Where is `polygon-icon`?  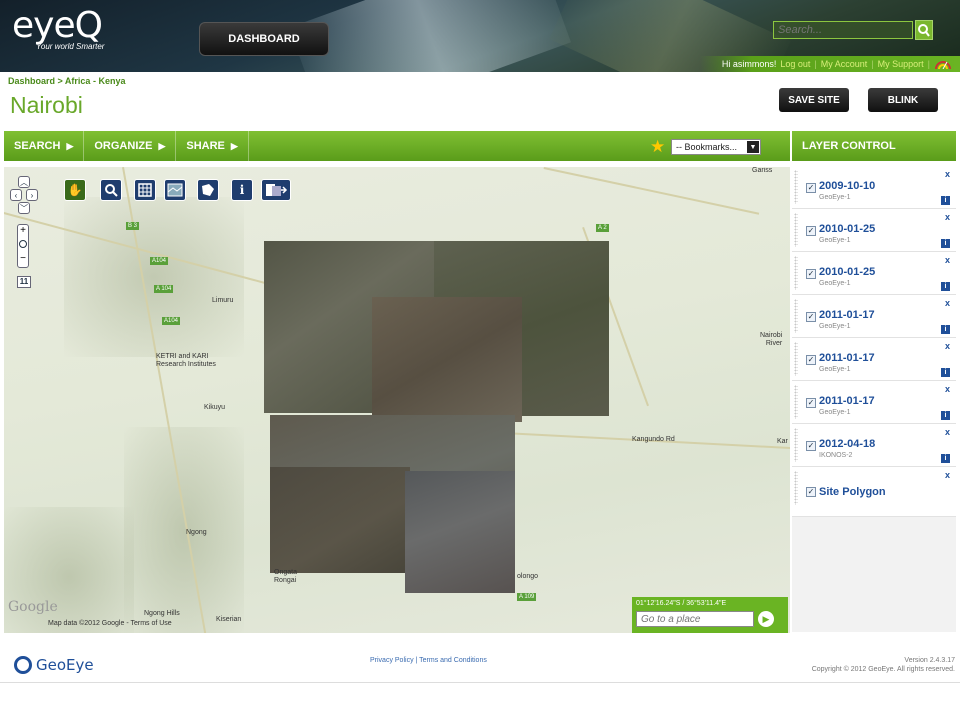
polygon-icon is located at coordinates (208, 190).